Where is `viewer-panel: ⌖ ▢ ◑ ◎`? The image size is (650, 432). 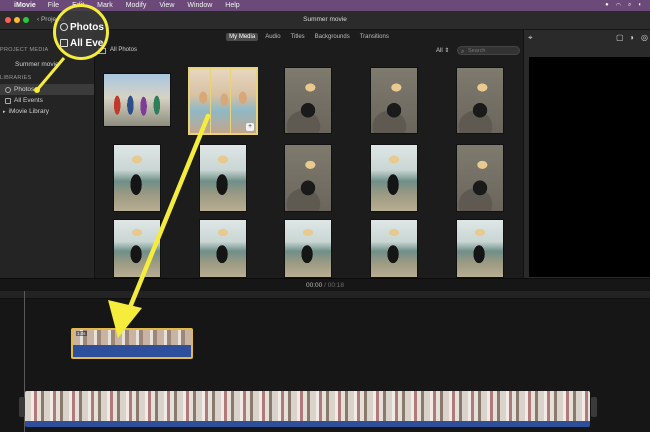 viewer-panel: ⌖ ▢ ◑ ◎ is located at coordinates (586, 154).